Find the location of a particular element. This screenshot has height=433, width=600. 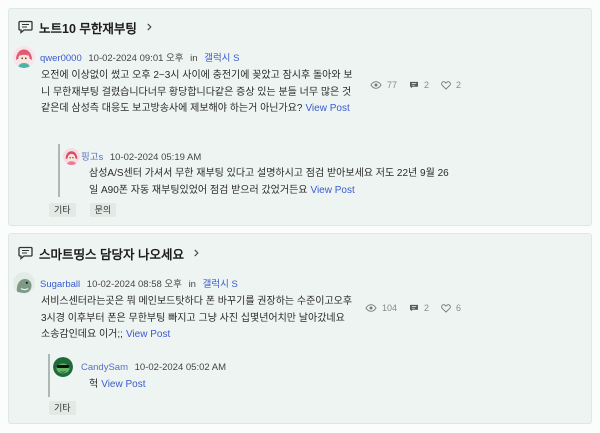

reply-body: 헉 View Post is located at coordinates (270, 385).